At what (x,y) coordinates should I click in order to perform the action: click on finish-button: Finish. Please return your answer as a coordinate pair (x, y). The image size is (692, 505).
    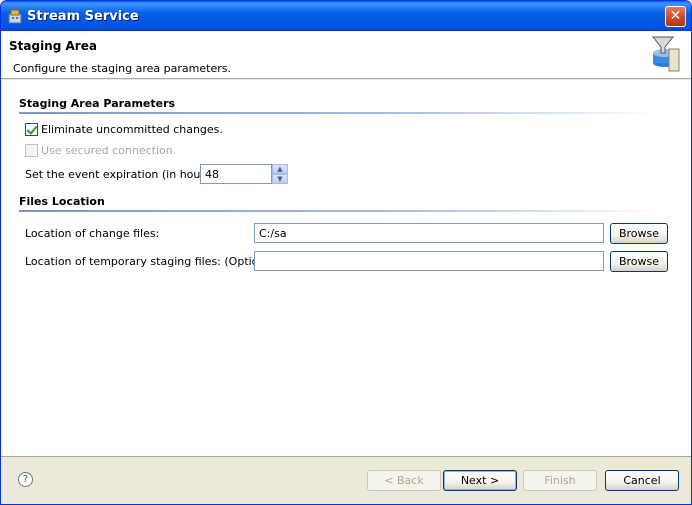
    Looking at the image, I should click on (560, 480).